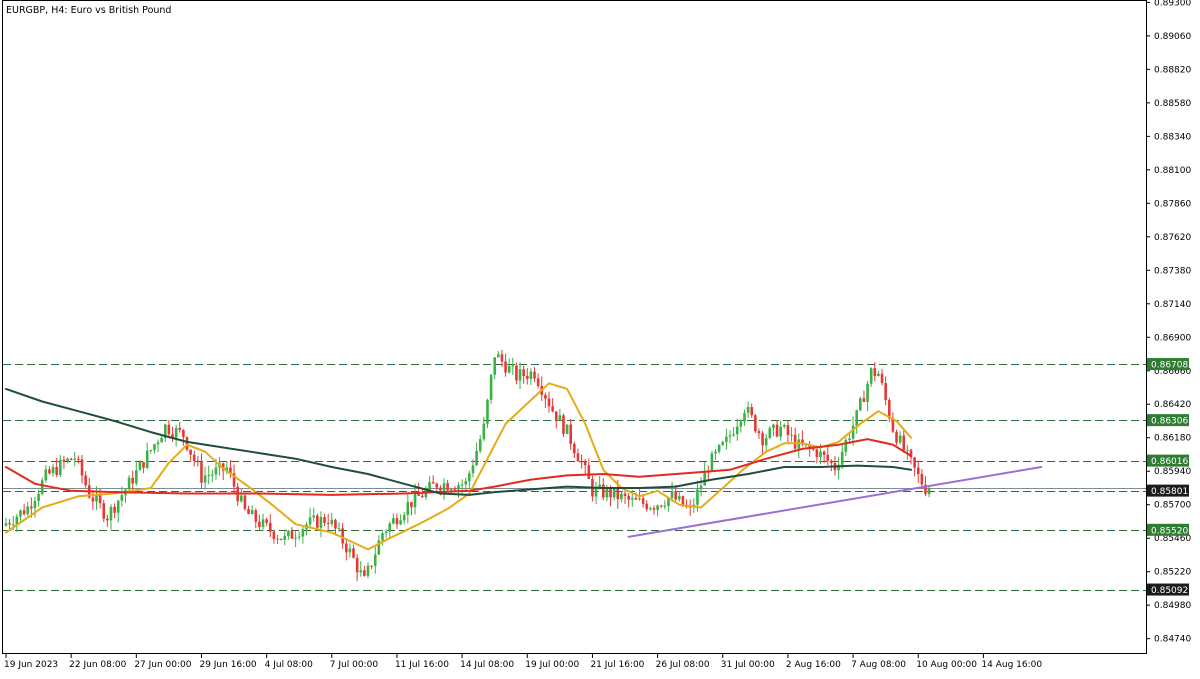 This screenshot has width=1200, height=679. What do you see at coordinates (1172, 37) in the screenshot?
I see `y-tick-label: 0.89060` at bounding box center [1172, 37].